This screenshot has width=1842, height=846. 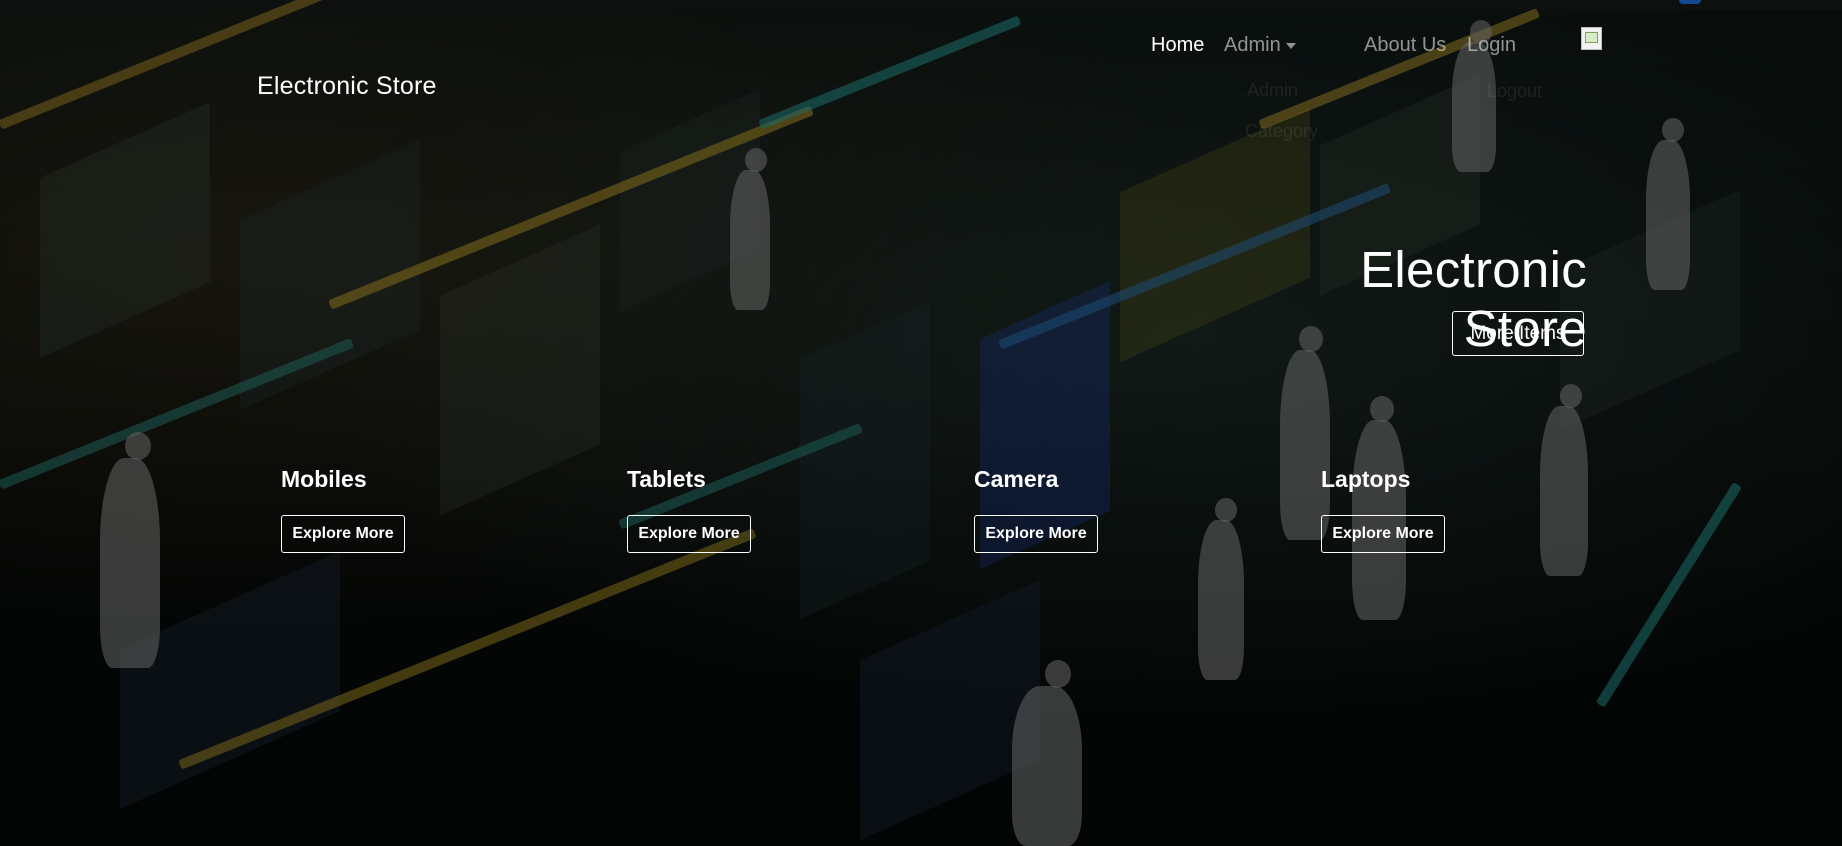 I want to click on nav-home-link: Home, so click(x=1177, y=45).